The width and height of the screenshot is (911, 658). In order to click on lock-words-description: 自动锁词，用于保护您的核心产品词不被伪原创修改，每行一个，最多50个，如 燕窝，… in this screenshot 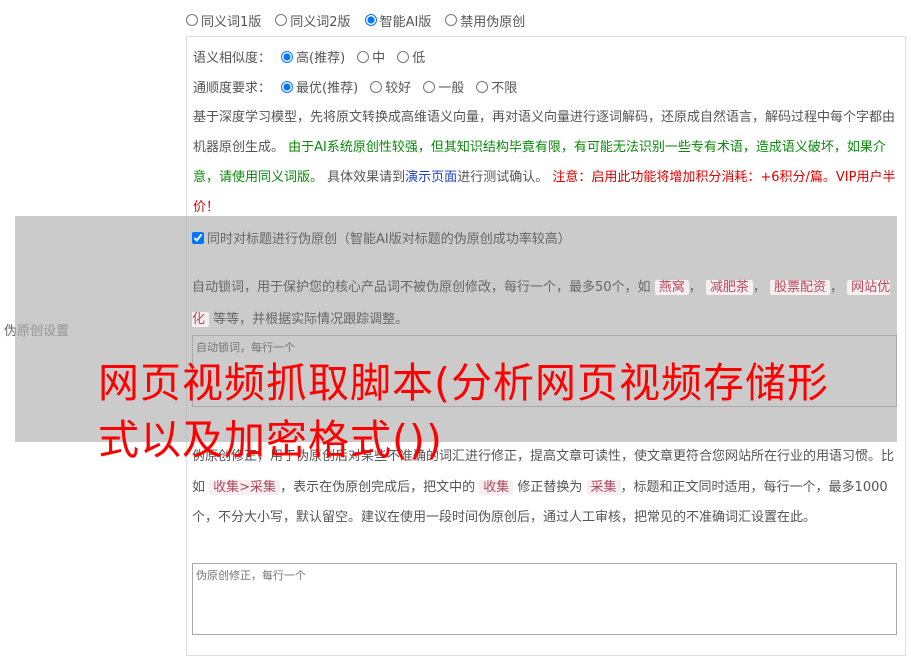, I will do `click(541, 303)`.